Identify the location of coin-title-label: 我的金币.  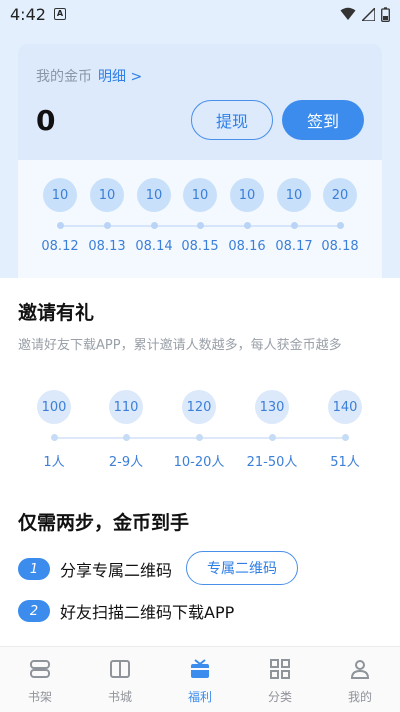
(64, 77).